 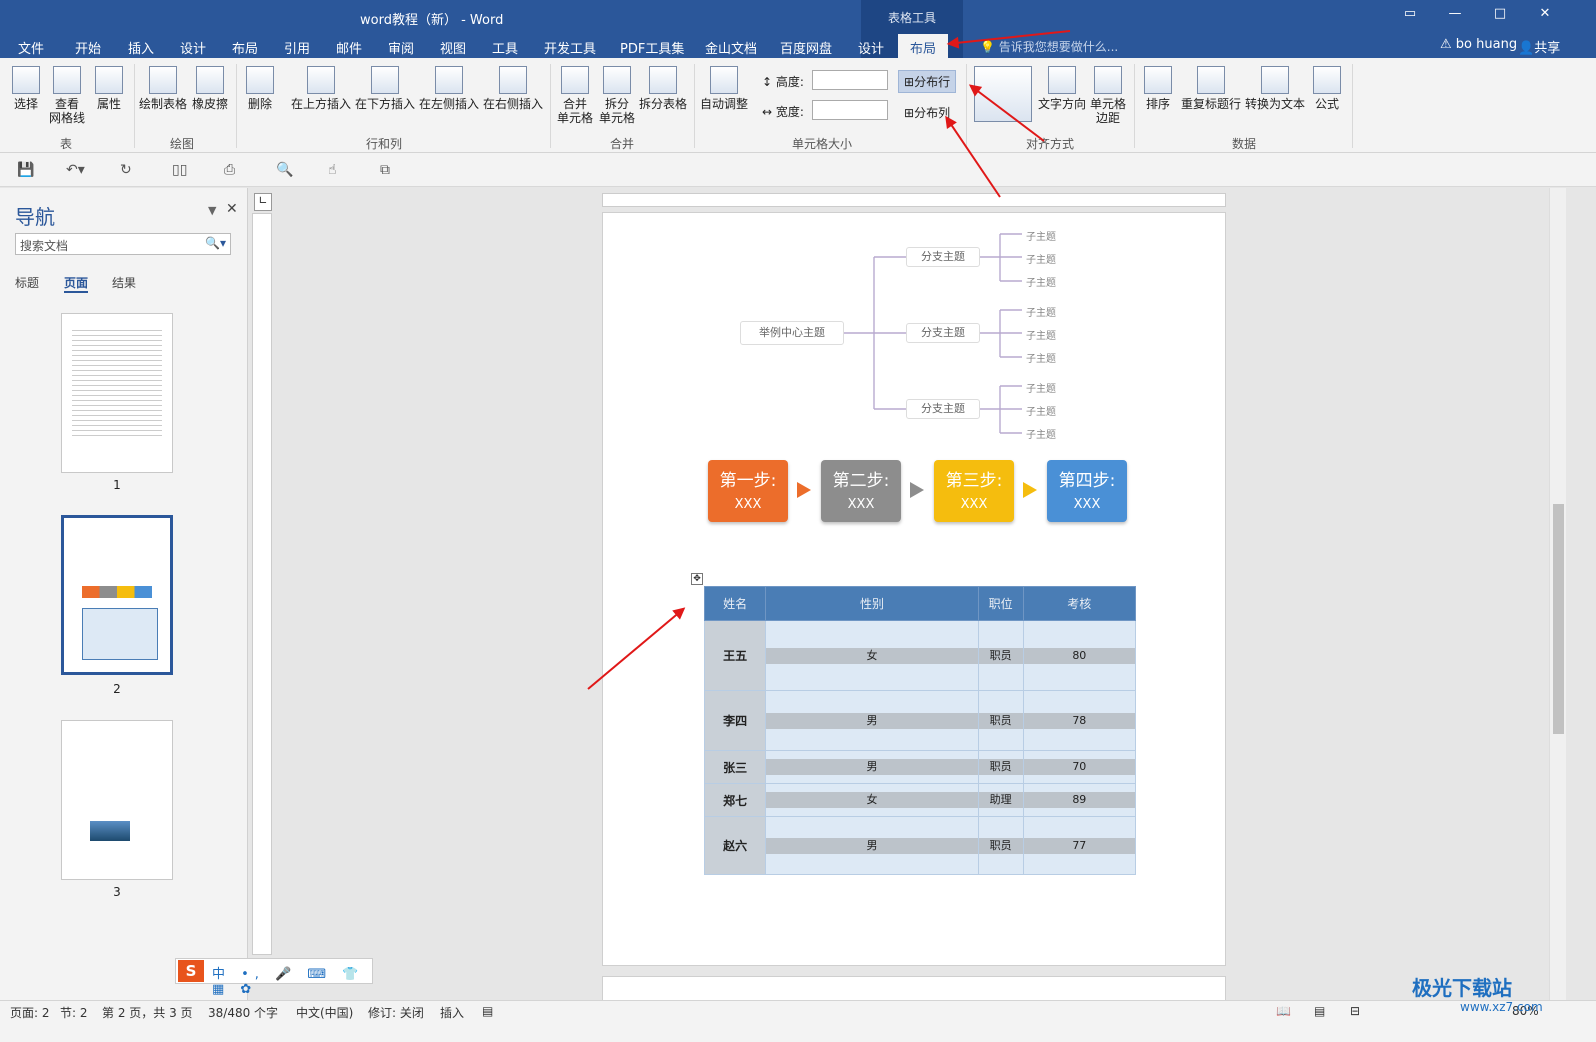 I want to click on alignment-grid, so click(x=1003, y=96).